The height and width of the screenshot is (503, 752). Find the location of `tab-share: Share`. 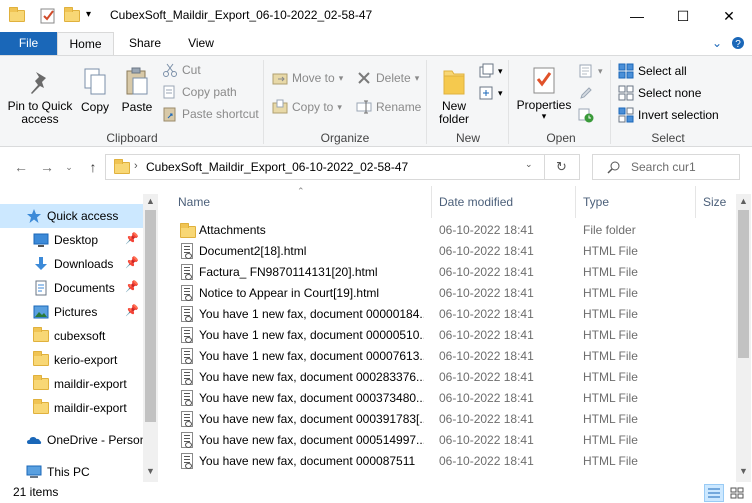

tab-share: Share is located at coordinates (145, 43).